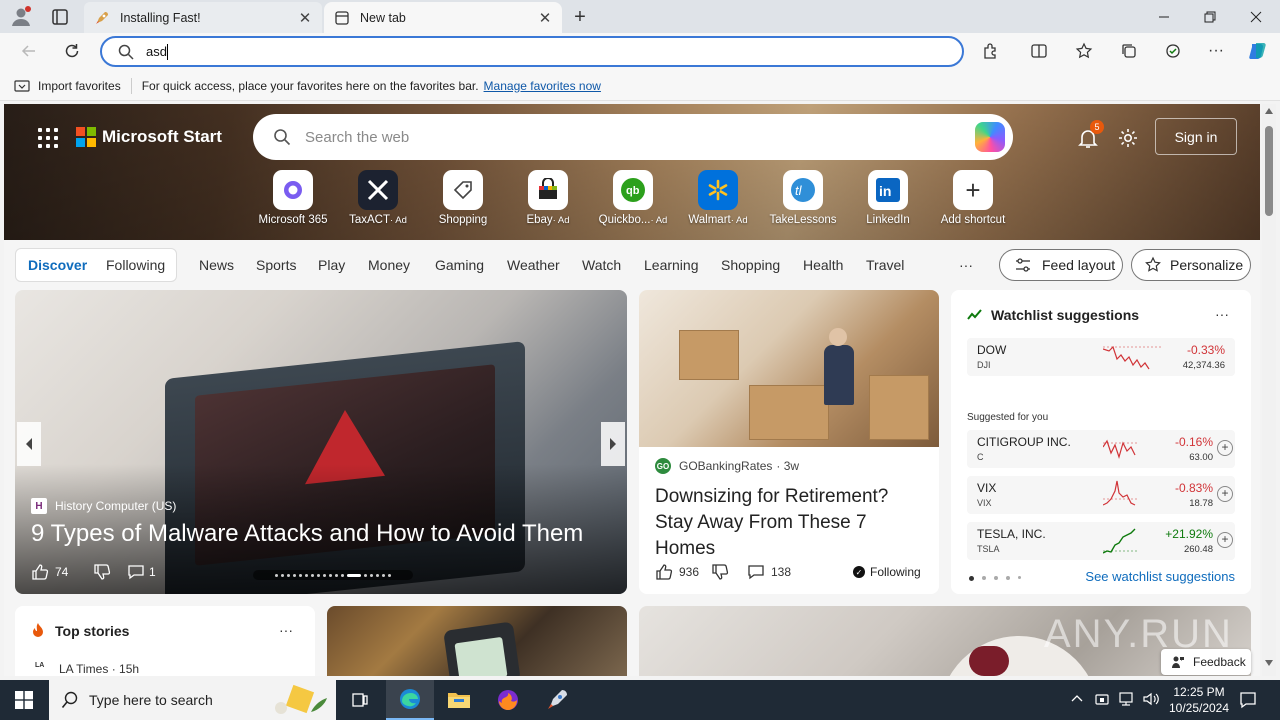  Describe the element at coordinates (1196, 136) in the screenshot. I see `sign-in-button: Sign in` at that location.